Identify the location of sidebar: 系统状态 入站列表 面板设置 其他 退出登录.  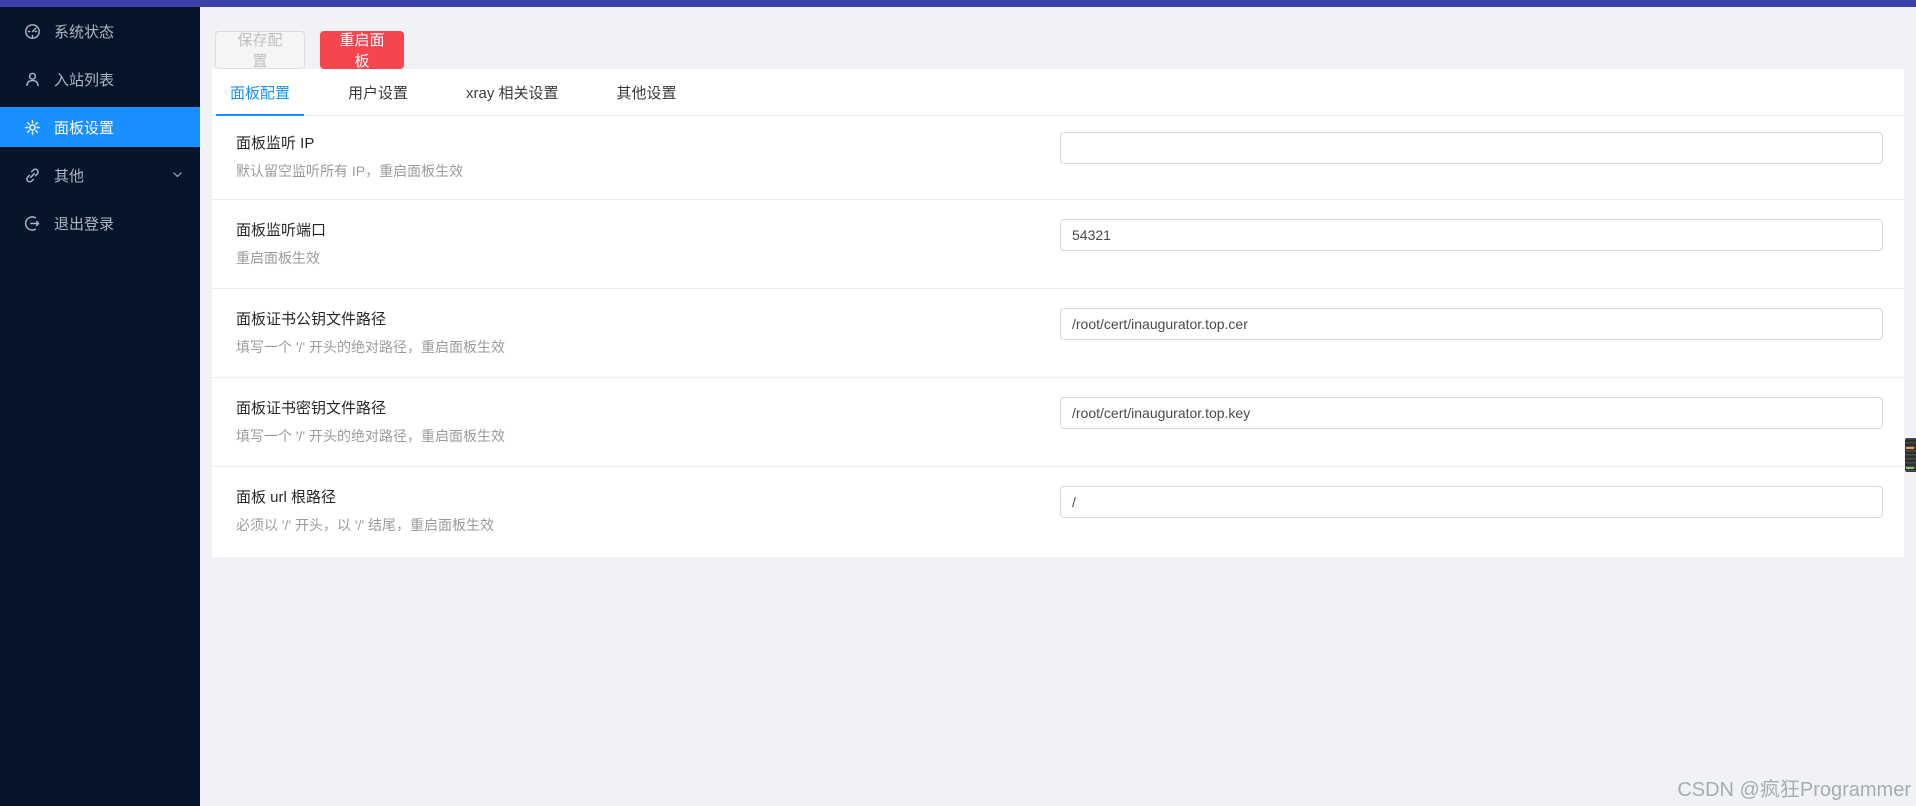
(100, 406).